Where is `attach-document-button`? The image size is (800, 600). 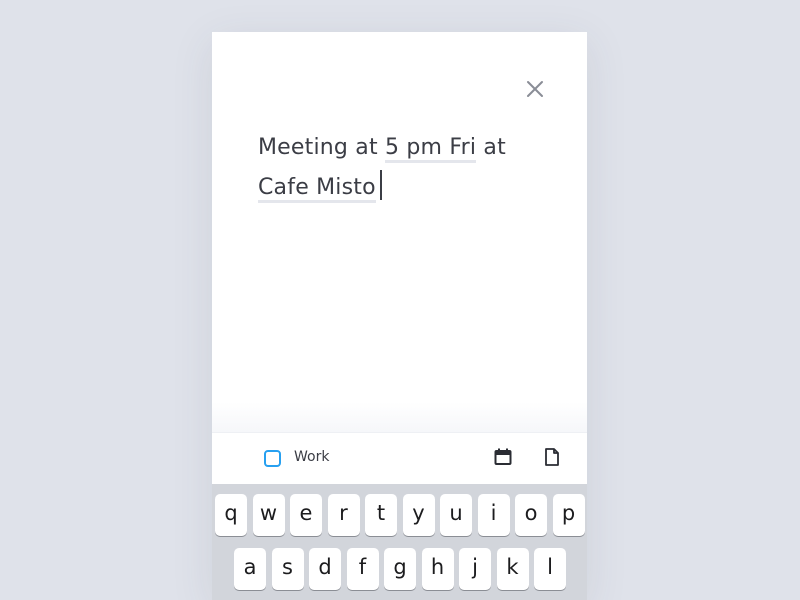
attach-document-button is located at coordinates (552, 459).